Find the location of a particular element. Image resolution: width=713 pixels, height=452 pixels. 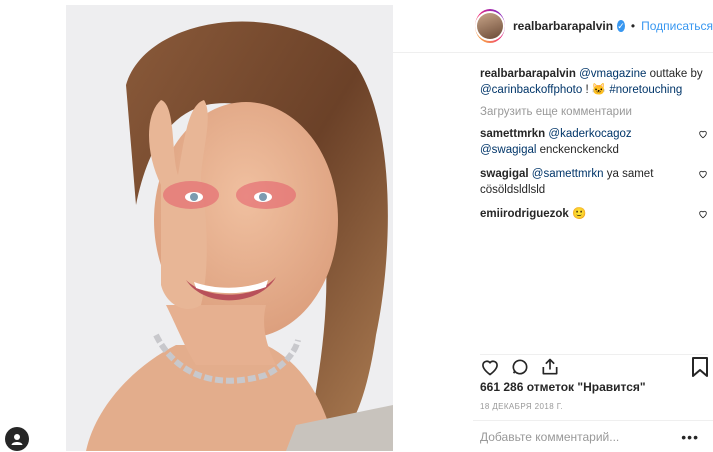

comment-bubble-icon is located at coordinates (520, 367).